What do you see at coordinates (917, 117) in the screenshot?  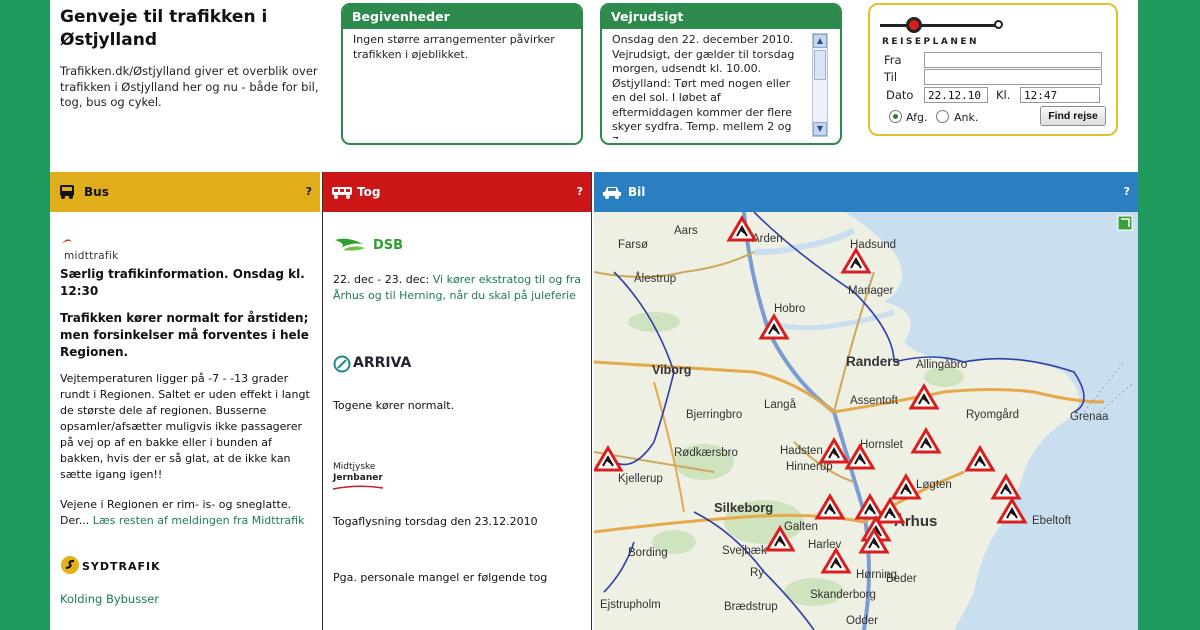 I see `departure-label: Afg.` at bounding box center [917, 117].